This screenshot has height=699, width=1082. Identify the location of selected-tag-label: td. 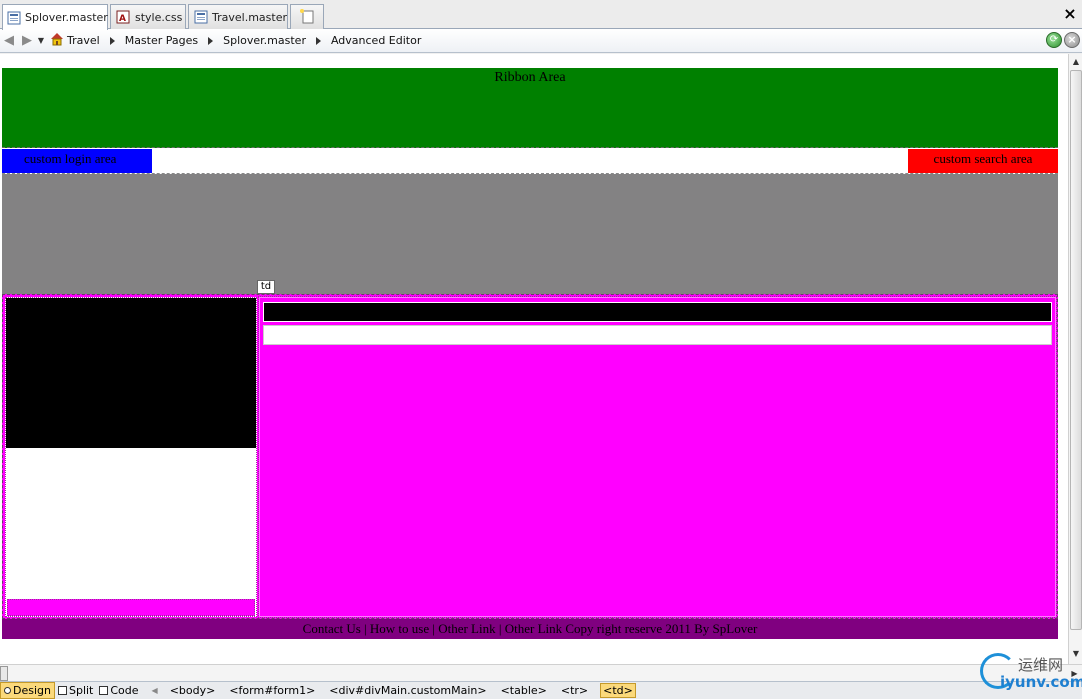
(266, 287).